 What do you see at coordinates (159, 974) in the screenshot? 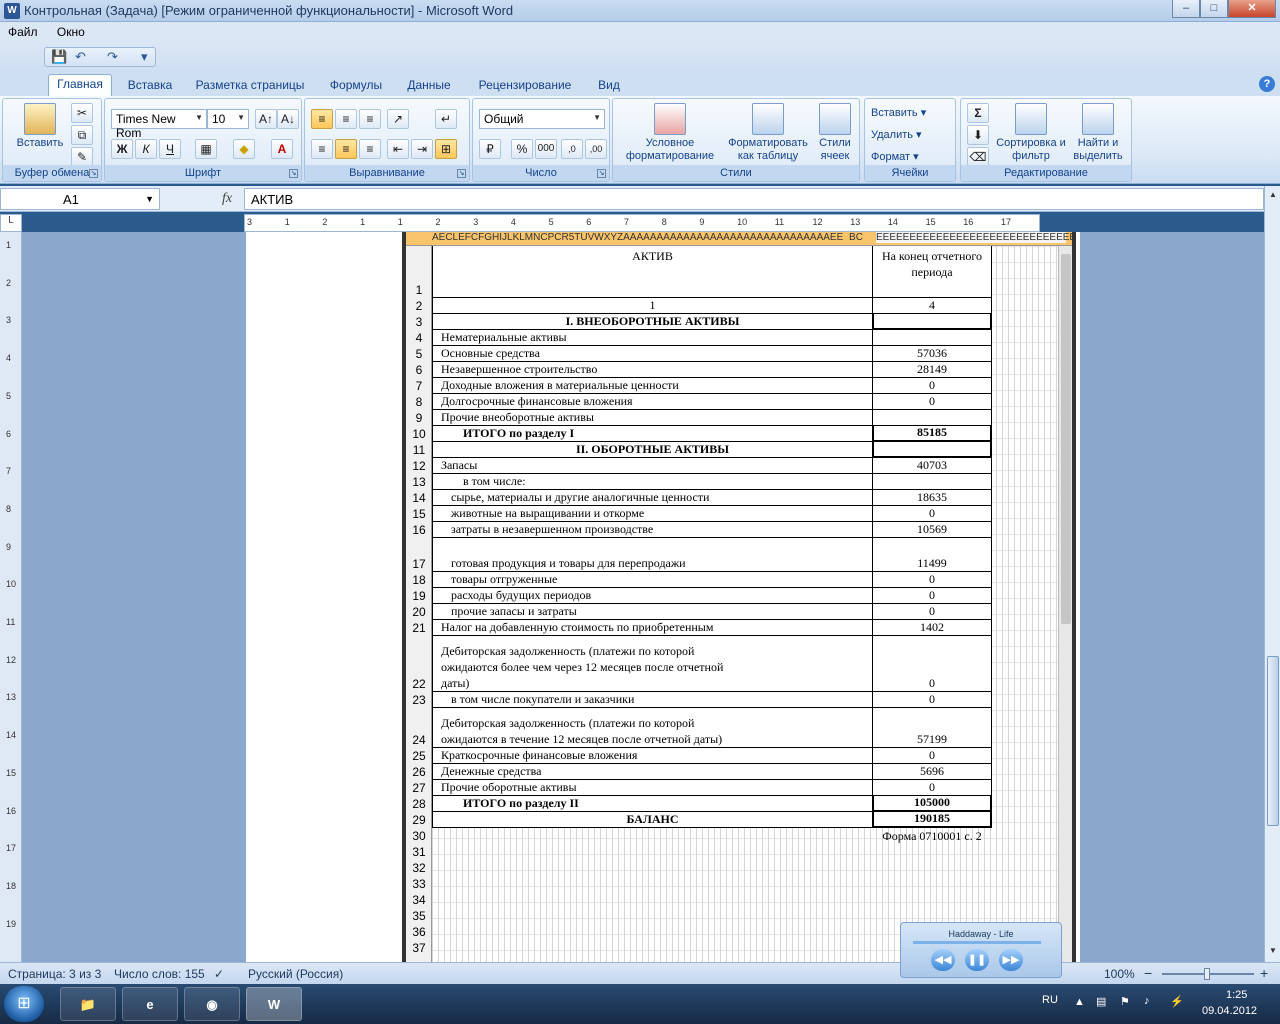
I see `word-count: Число слов: 155` at bounding box center [159, 974].